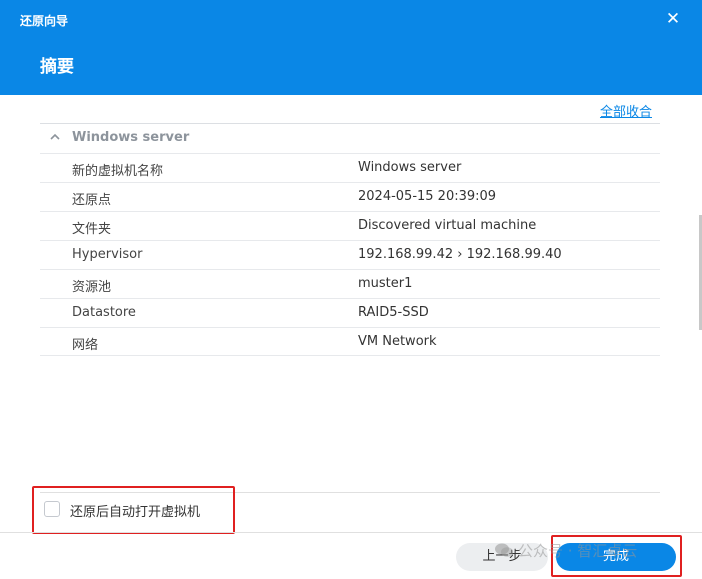 The width and height of the screenshot is (702, 579). Describe the element at coordinates (92, 200) in the screenshot. I see `row-key: 还原点` at that location.